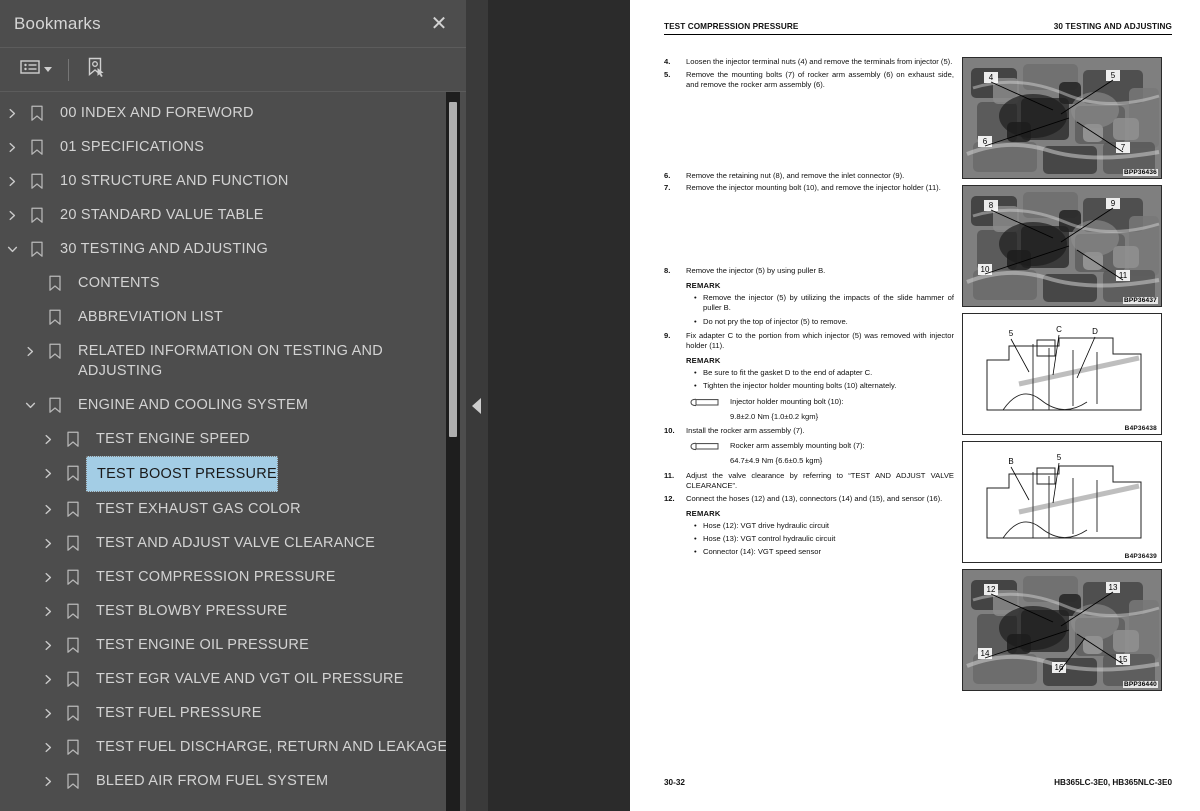 This screenshot has width=1200, height=811. I want to click on list-options-icon, so click(30, 69).